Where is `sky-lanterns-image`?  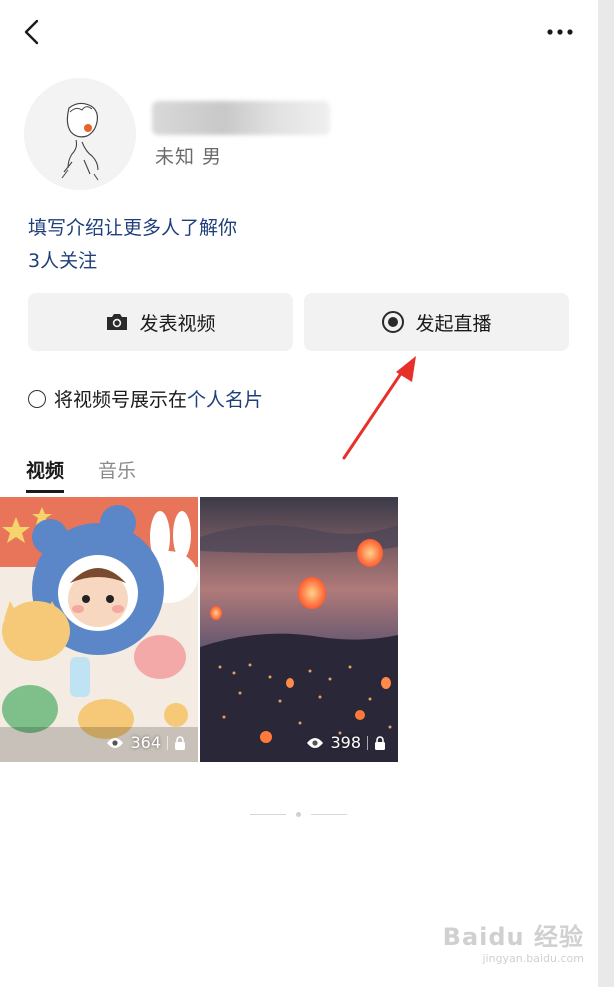 sky-lanterns-image is located at coordinates (299, 629).